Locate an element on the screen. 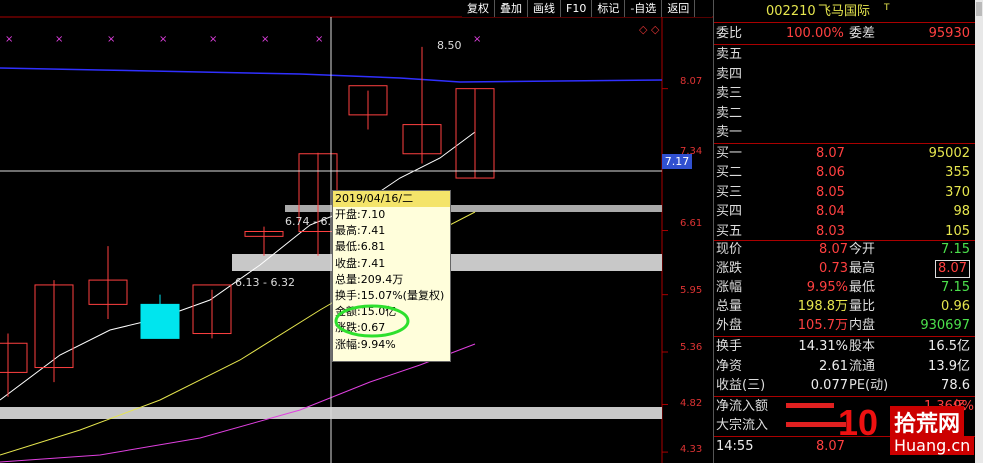  sell-row: 卖五 is located at coordinates (845, 55).